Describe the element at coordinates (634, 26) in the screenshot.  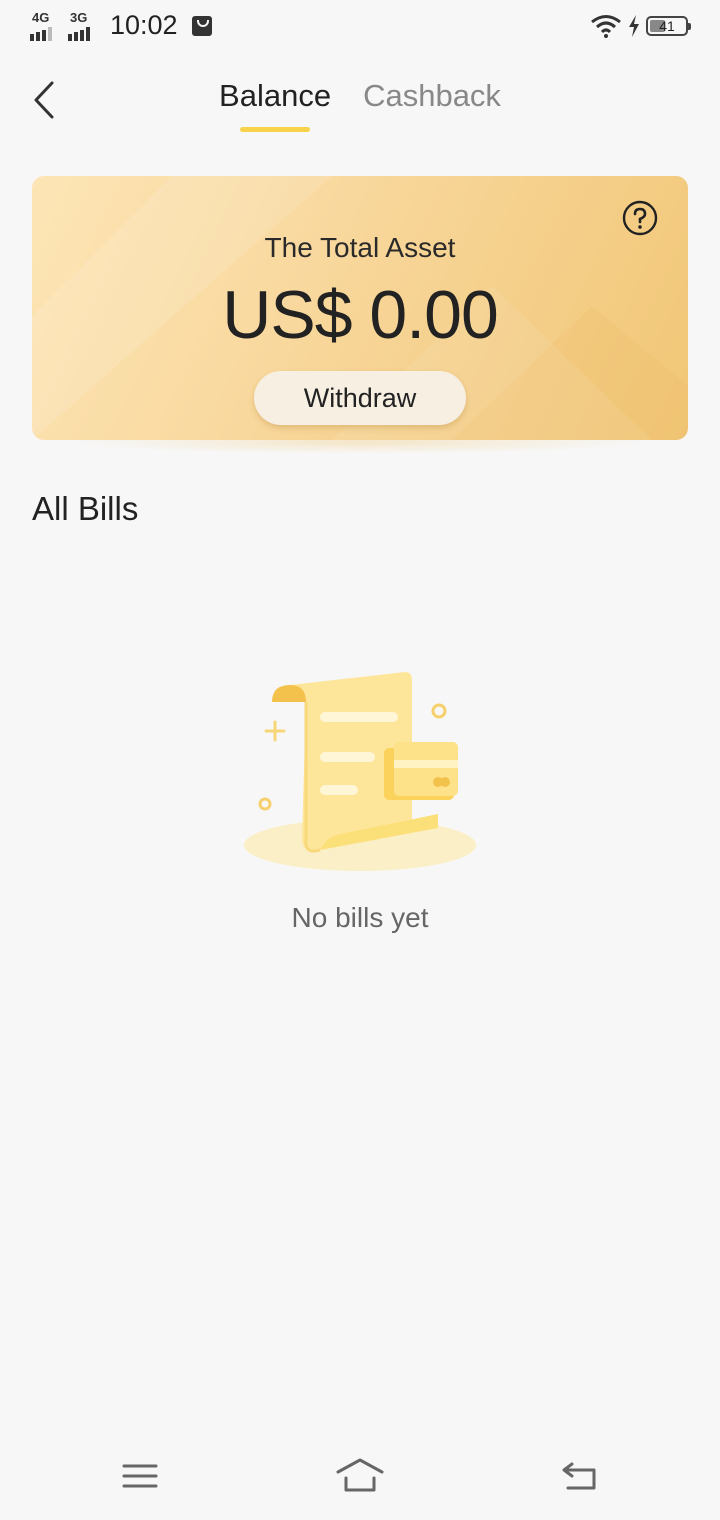
I see `charging-icon` at that location.